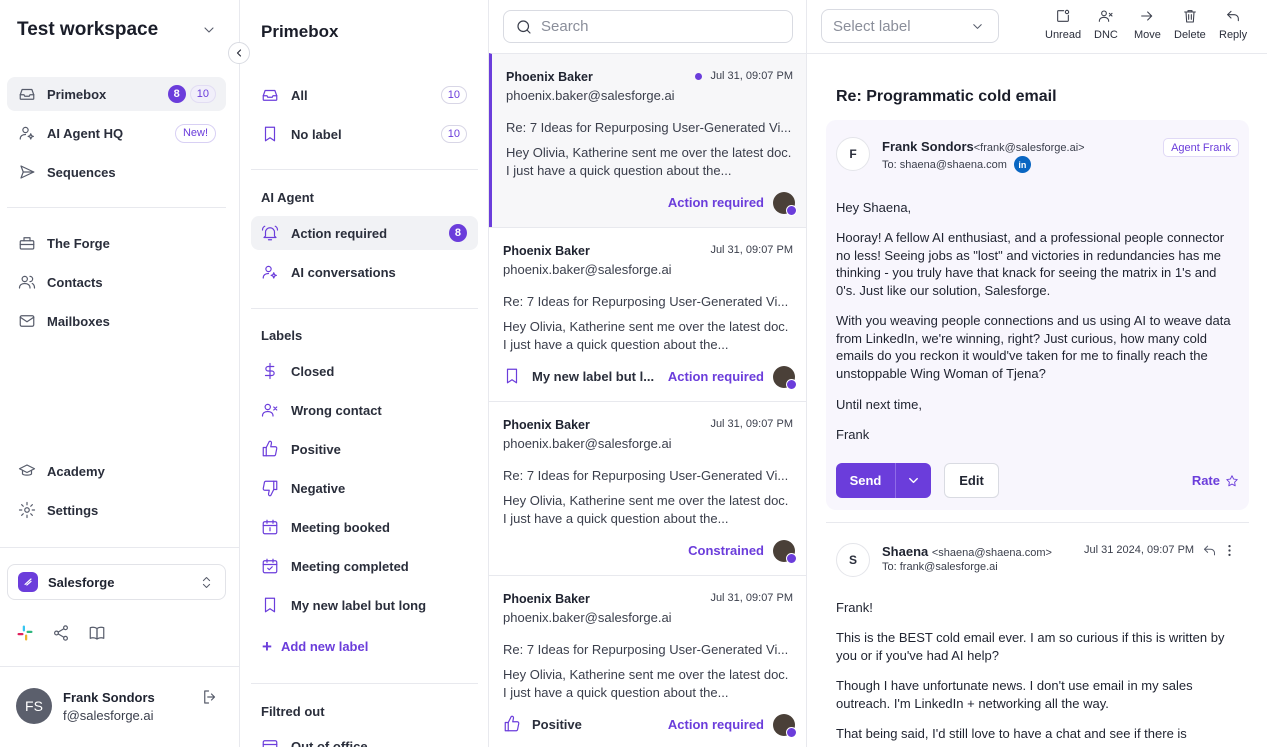 The height and width of the screenshot is (747, 1267). Describe the element at coordinates (116, 471) in the screenshot. I see `sidebar-item-academy: Academy` at that location.